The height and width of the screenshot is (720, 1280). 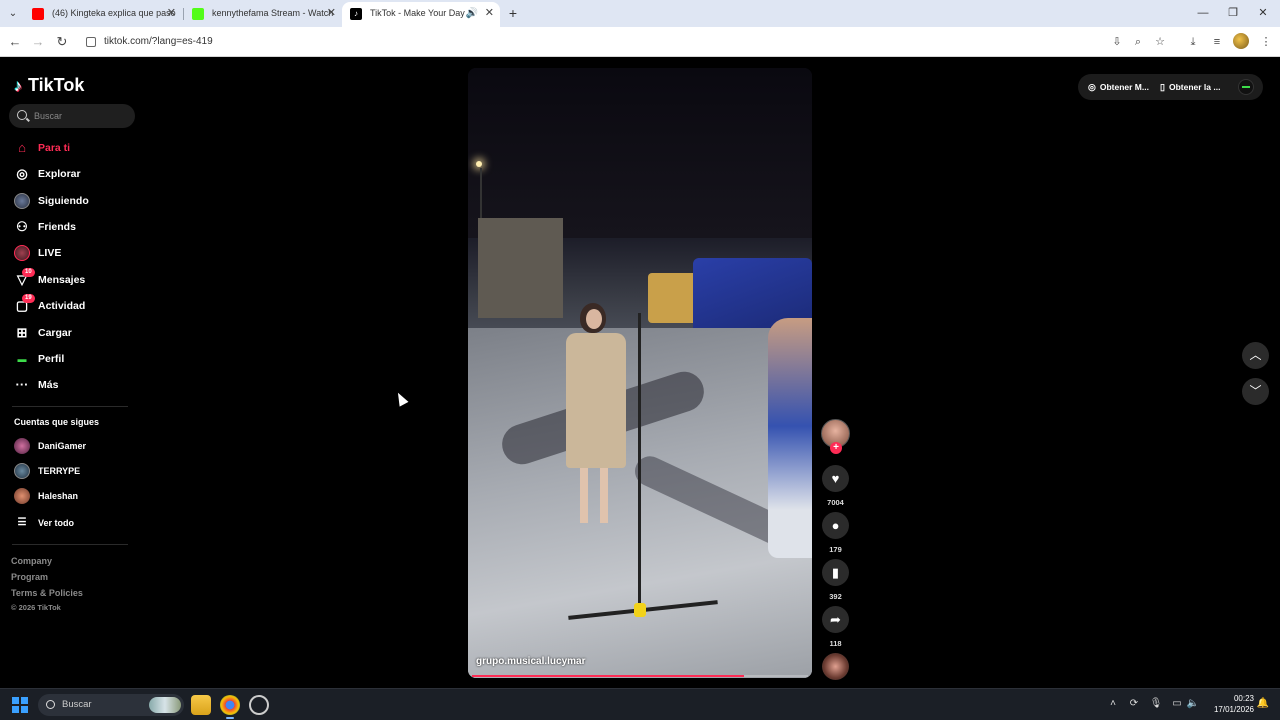 I want to click on tiktok-logo: ♪ TikTok, so click(x=49, y=85).